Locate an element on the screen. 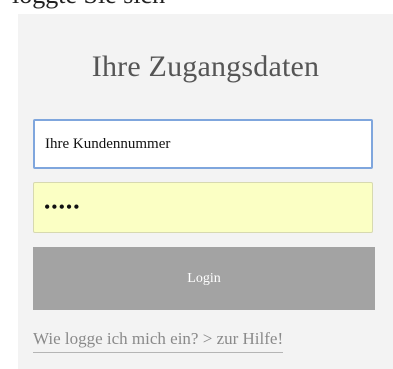 Image resolution: width=393 pixels, height=369 pixels. login-title: Ihre Zugangsdaten is located at coordinates (205, 66).